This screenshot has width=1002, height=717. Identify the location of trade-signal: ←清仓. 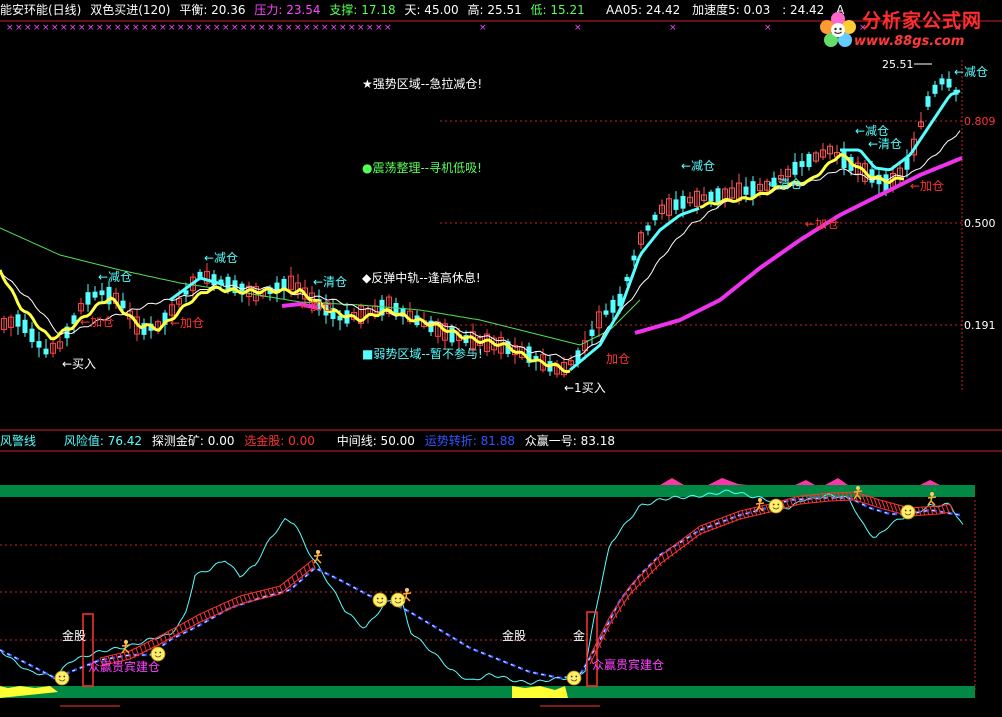
(330, 282).